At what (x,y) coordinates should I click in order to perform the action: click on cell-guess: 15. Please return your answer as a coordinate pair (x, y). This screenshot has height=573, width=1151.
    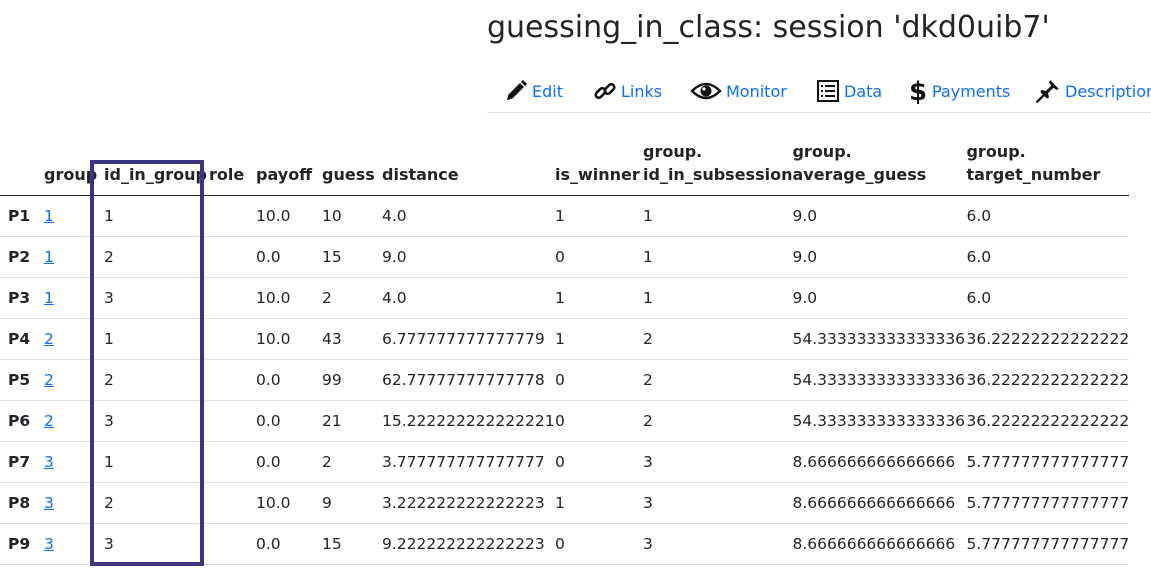
    Looking at the image, I should click on (352, 257).